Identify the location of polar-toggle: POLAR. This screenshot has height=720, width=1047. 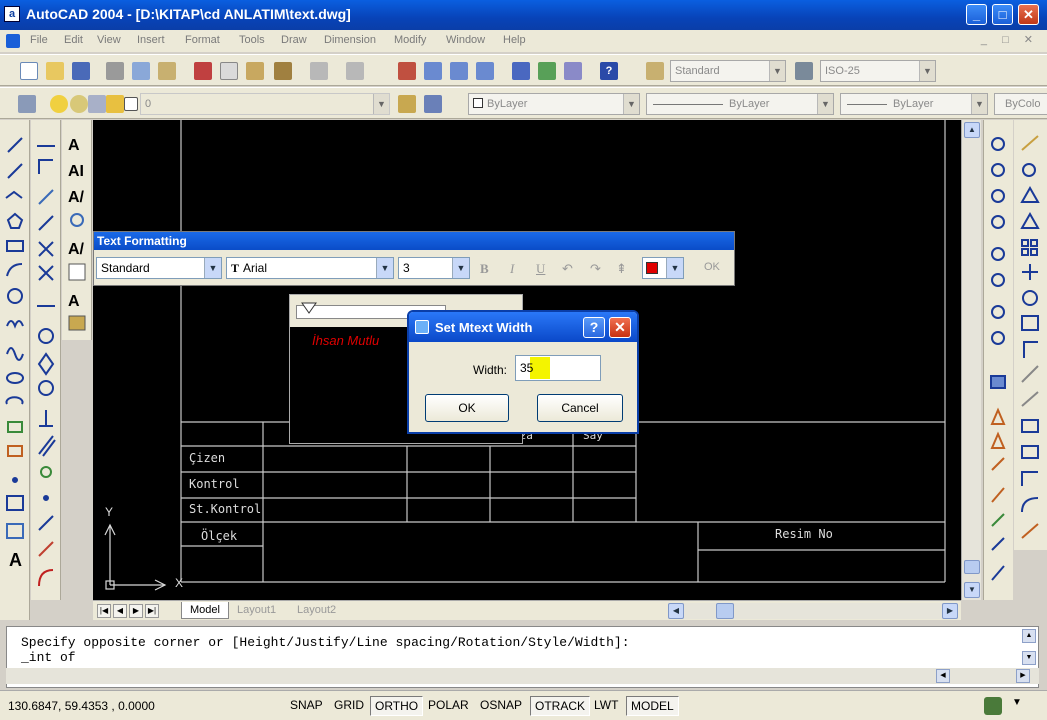
(448, 706).